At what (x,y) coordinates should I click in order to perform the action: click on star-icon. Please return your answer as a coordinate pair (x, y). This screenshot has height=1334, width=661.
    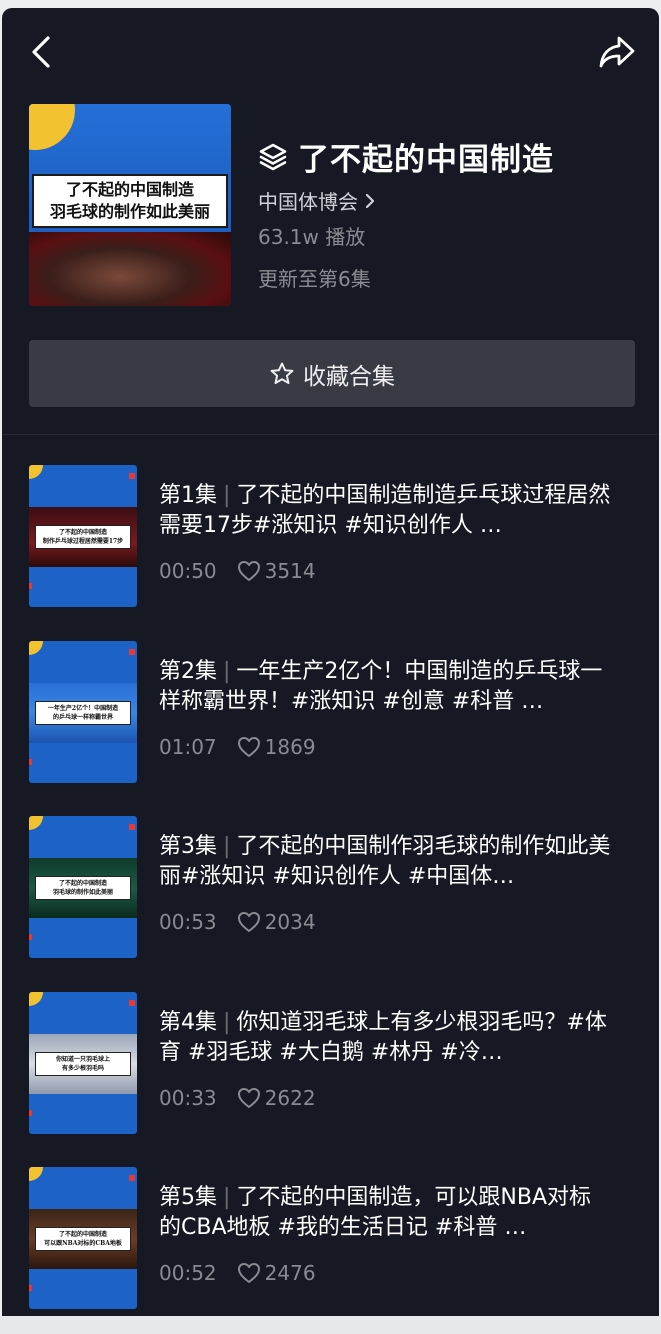
    Looking at the image, I should click on (282, 374).